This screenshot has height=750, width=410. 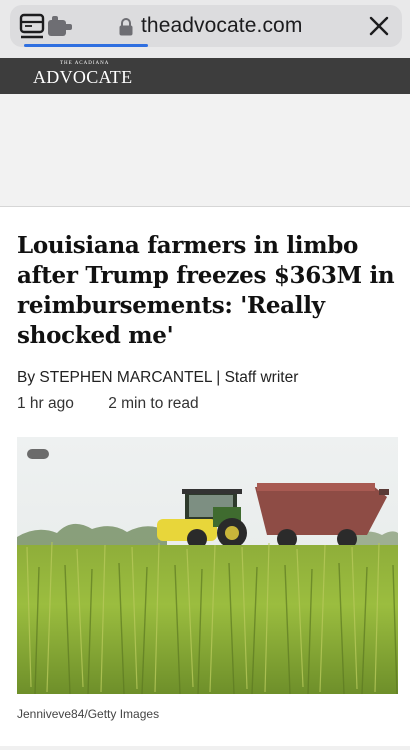 What do you see at coordinates (157, 378) in the screenshot?
I see `article-byline: By STEPHEN MARCANTEL | Staff writer` at bounding box center [157, 378].